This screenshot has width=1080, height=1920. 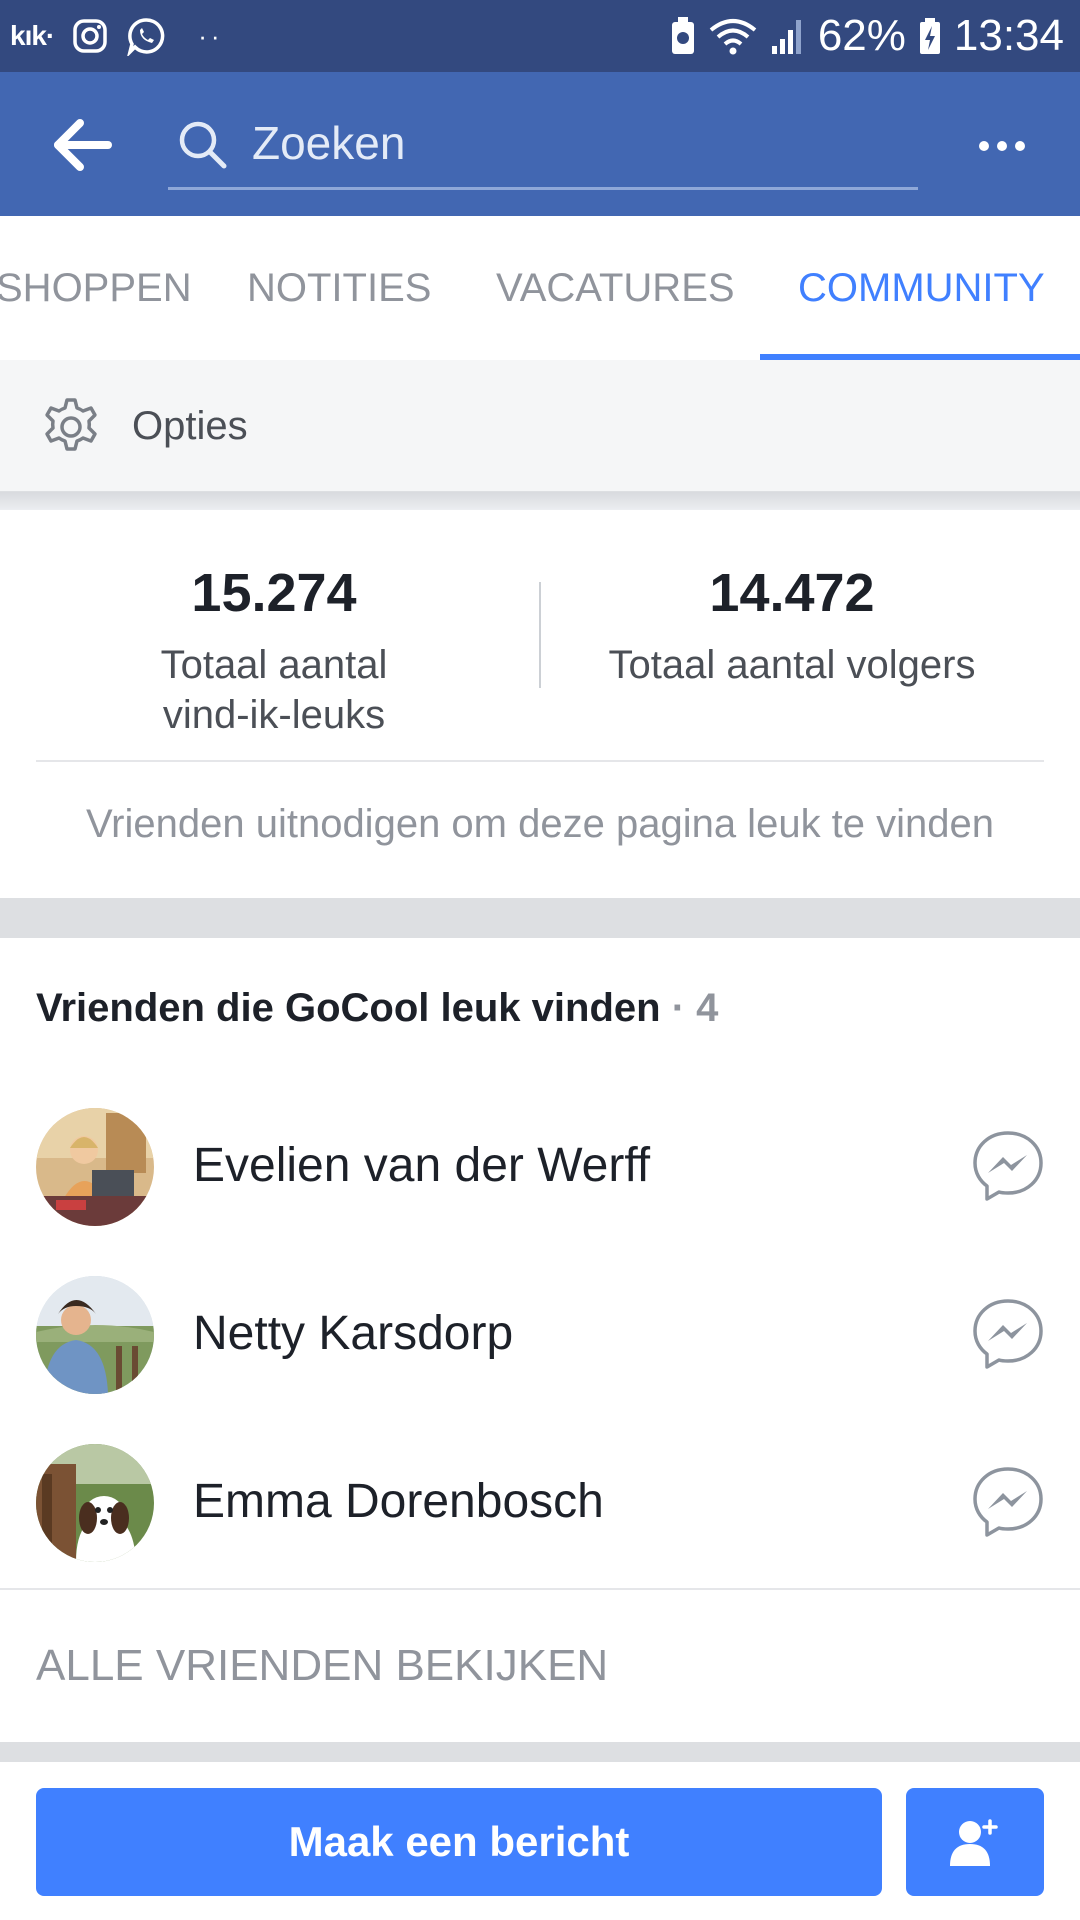 What do you see at coordinates (921, 288) in the screenshot?
I see `tab-community: COMMUNITY` at bounding box center [921, 288].